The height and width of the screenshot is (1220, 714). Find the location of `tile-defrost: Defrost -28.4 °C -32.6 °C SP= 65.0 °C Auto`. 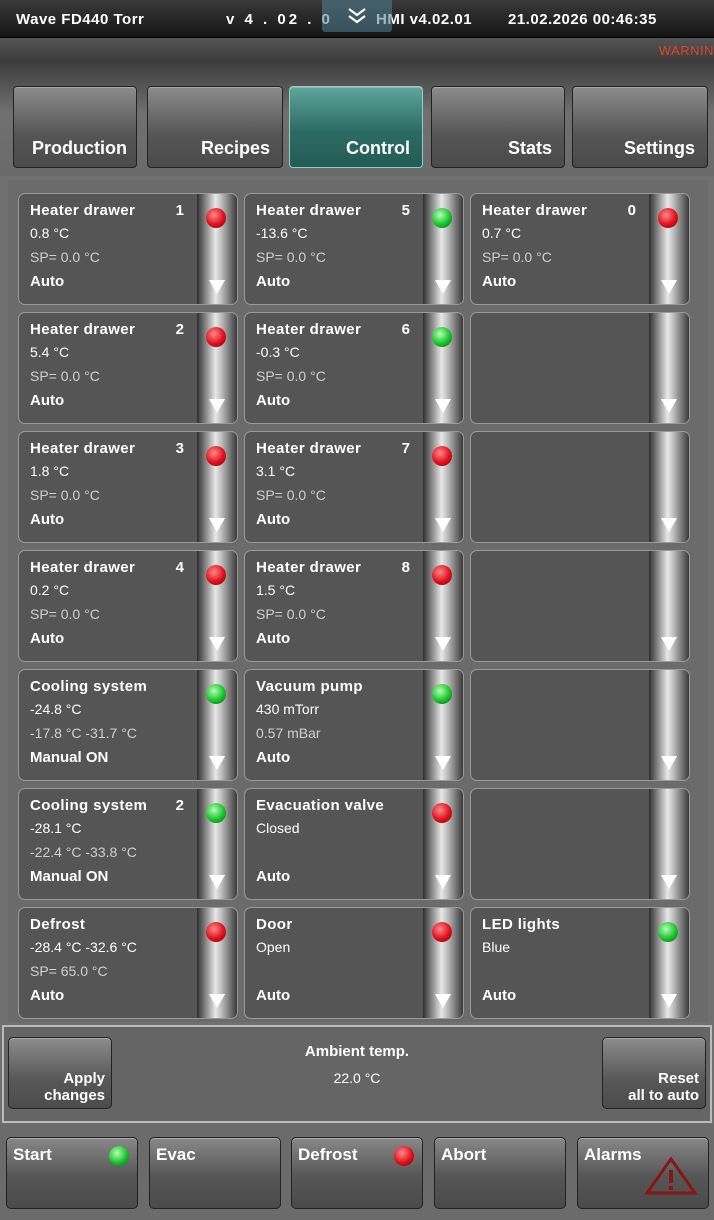

tile-defrost: Defrost -28.4 °C -32.6 °C SP= 65.0 °C Auto is located at coordinates (128, 963).